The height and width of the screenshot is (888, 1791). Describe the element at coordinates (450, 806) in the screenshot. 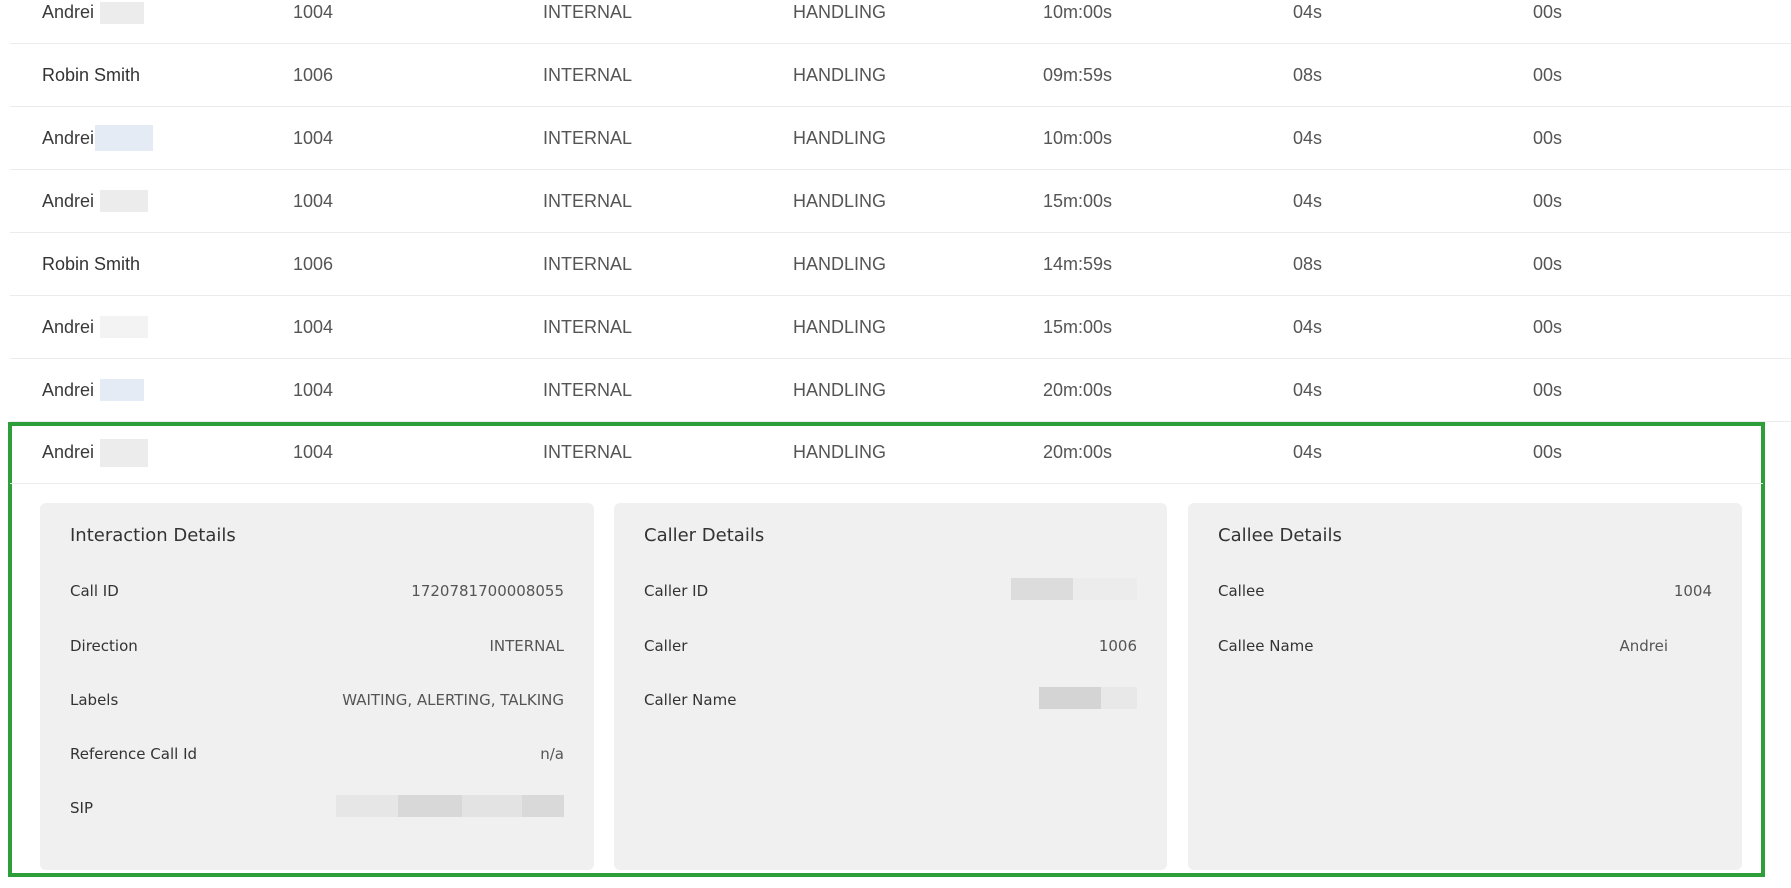

I see `sip-value-redacted` at that location.